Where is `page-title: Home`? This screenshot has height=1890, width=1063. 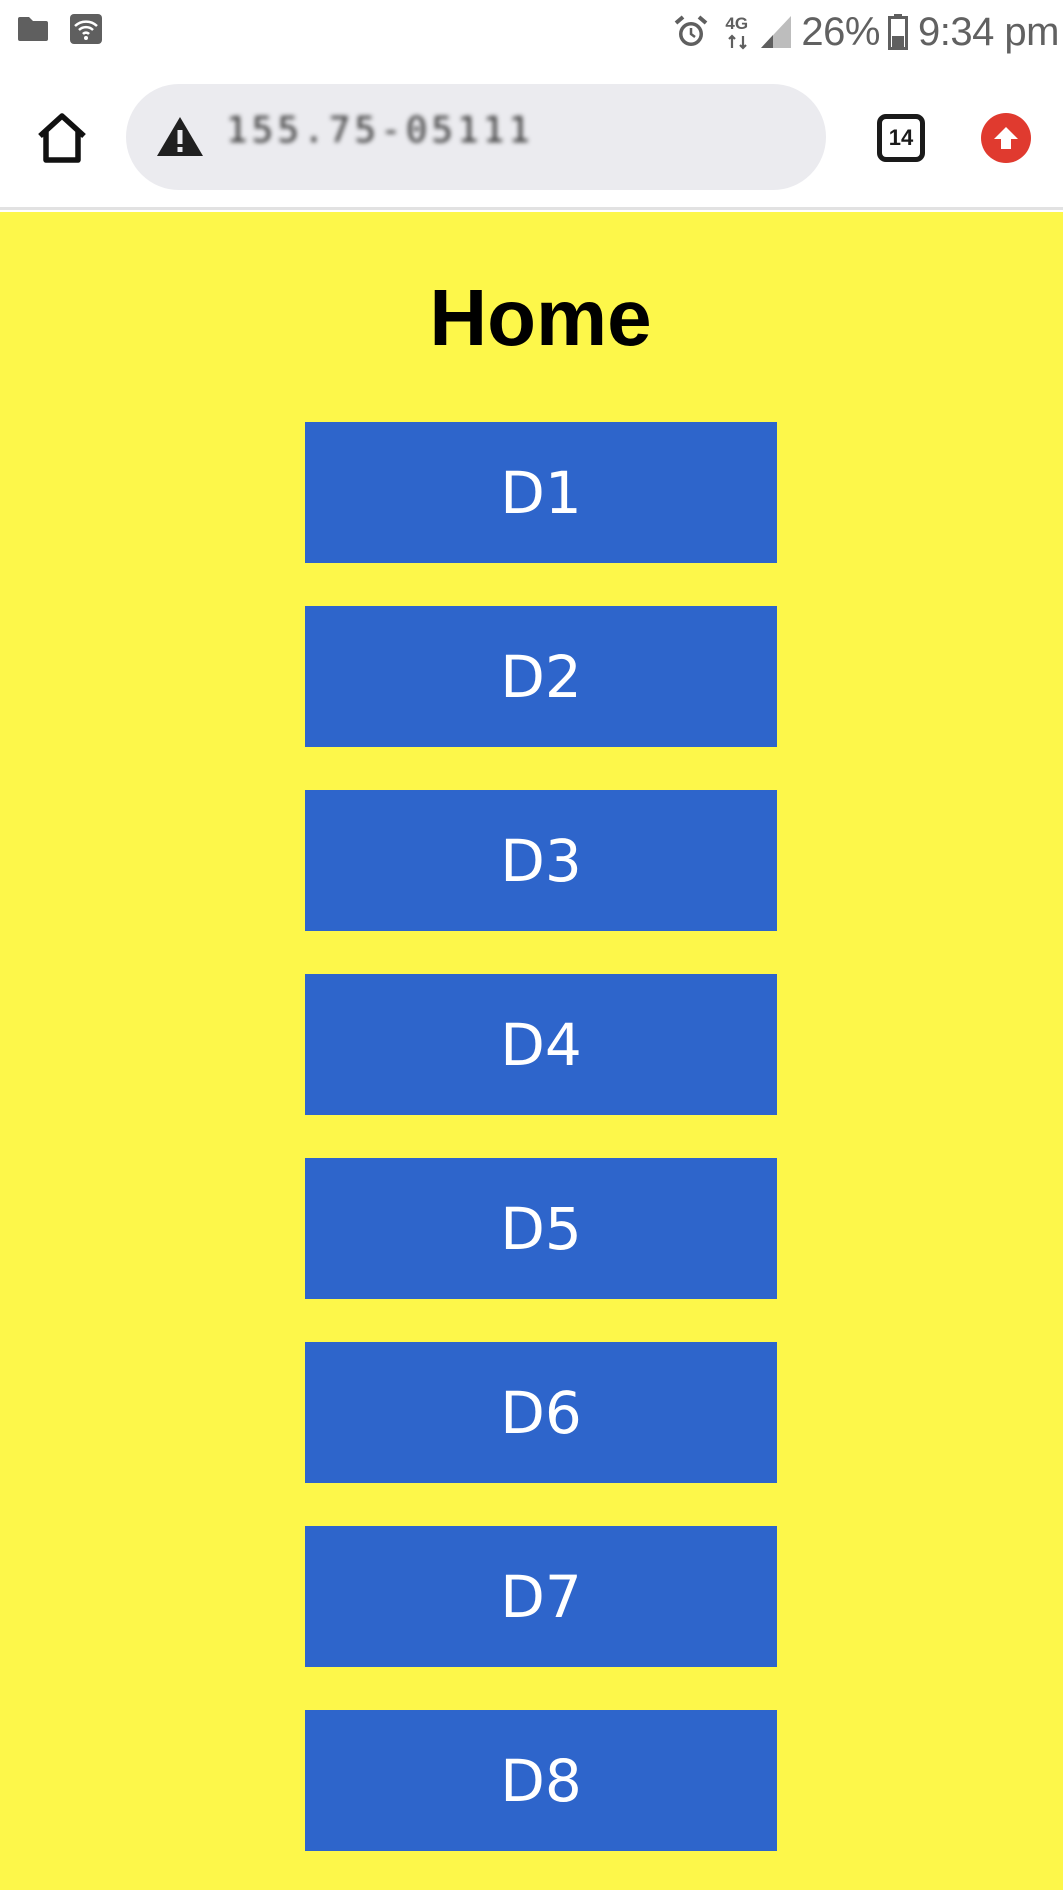 page-title: Home is located at coordinates (540, 317).